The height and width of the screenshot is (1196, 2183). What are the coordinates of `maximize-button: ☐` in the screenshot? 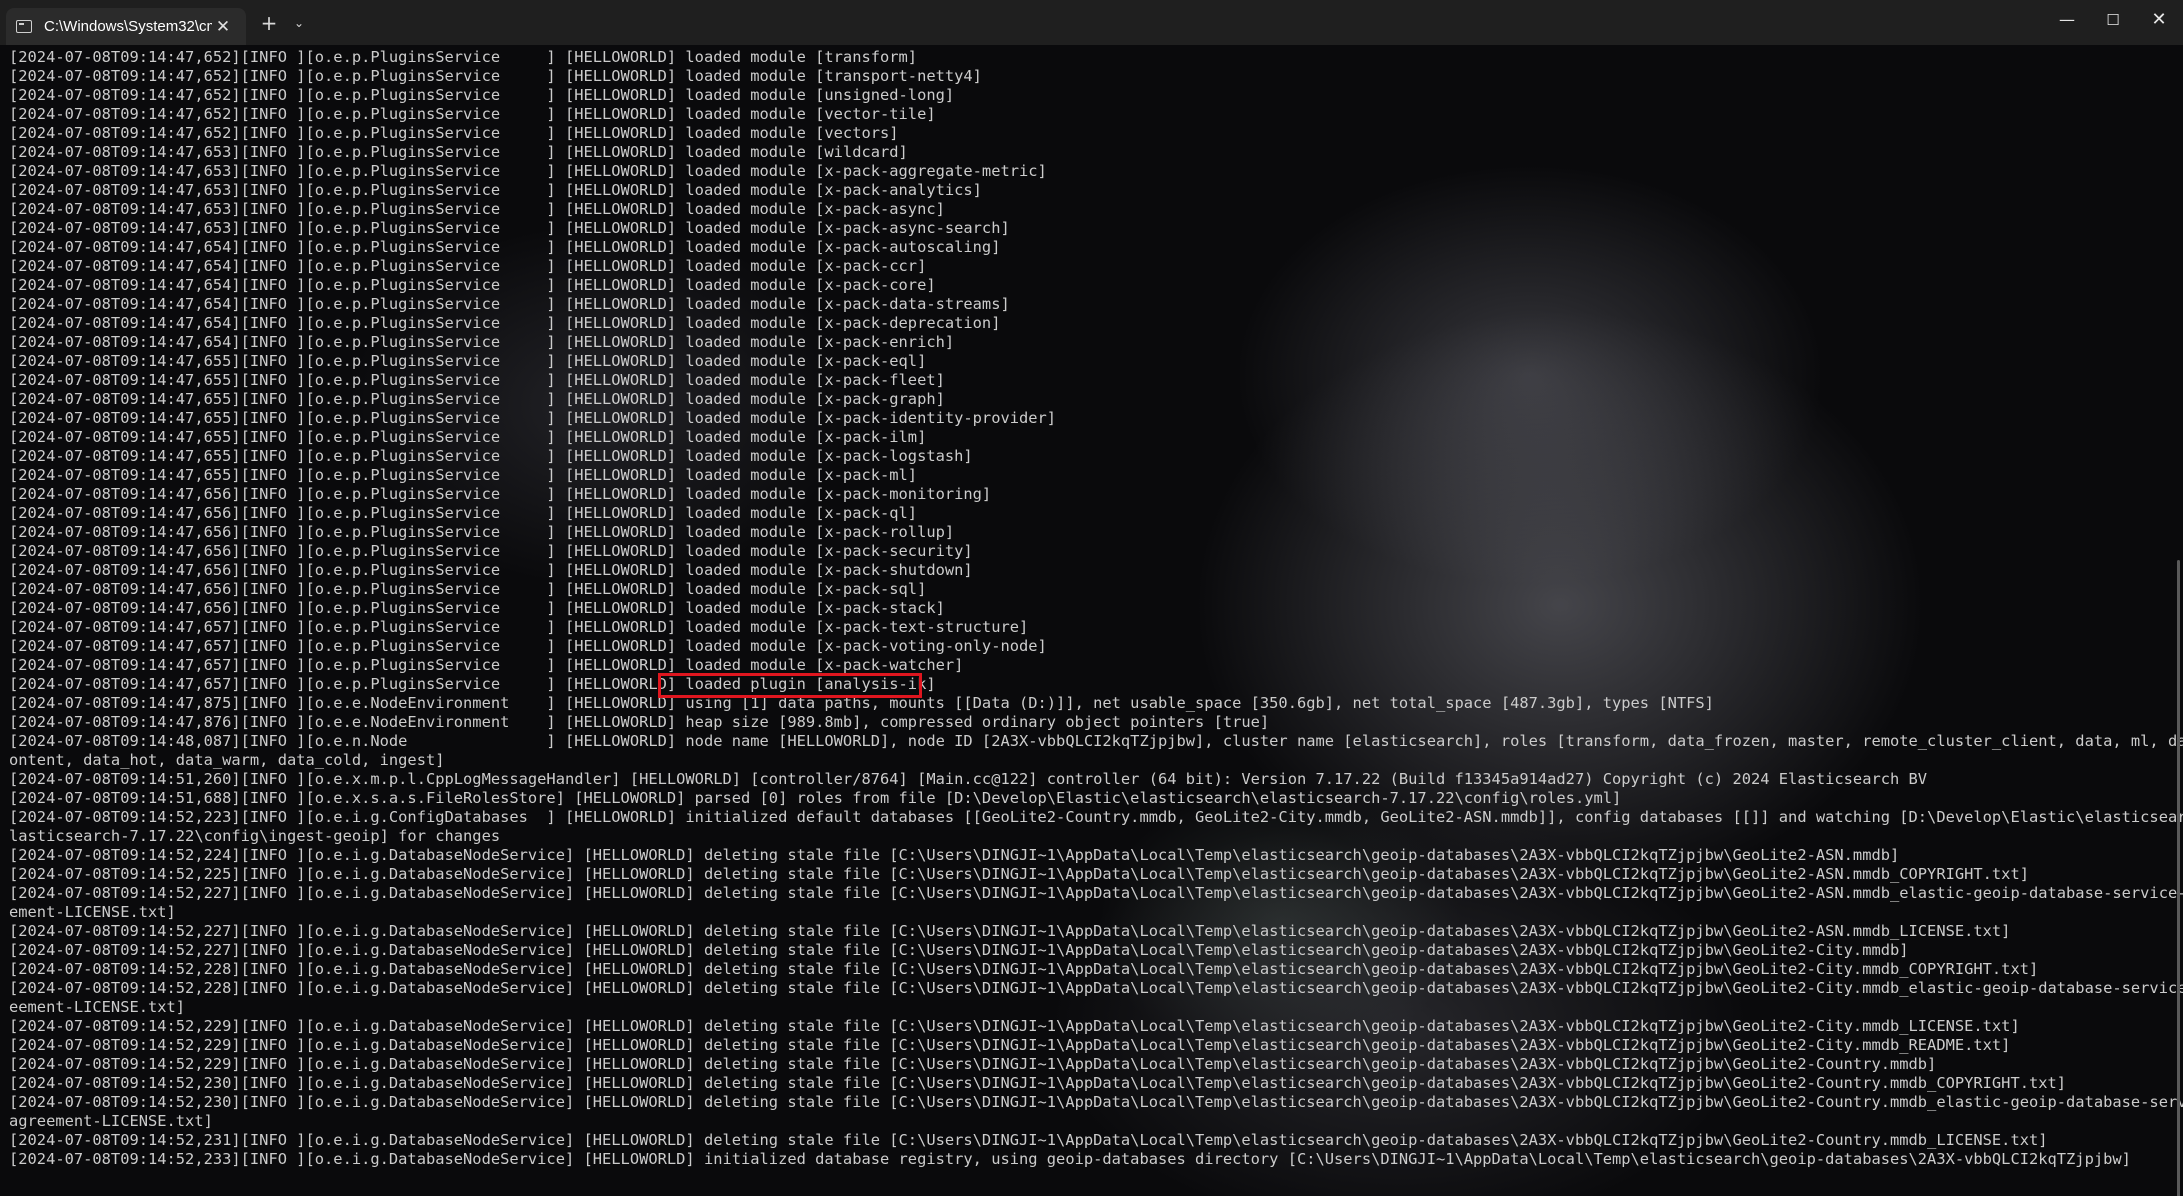 It's located at (2113, 20).